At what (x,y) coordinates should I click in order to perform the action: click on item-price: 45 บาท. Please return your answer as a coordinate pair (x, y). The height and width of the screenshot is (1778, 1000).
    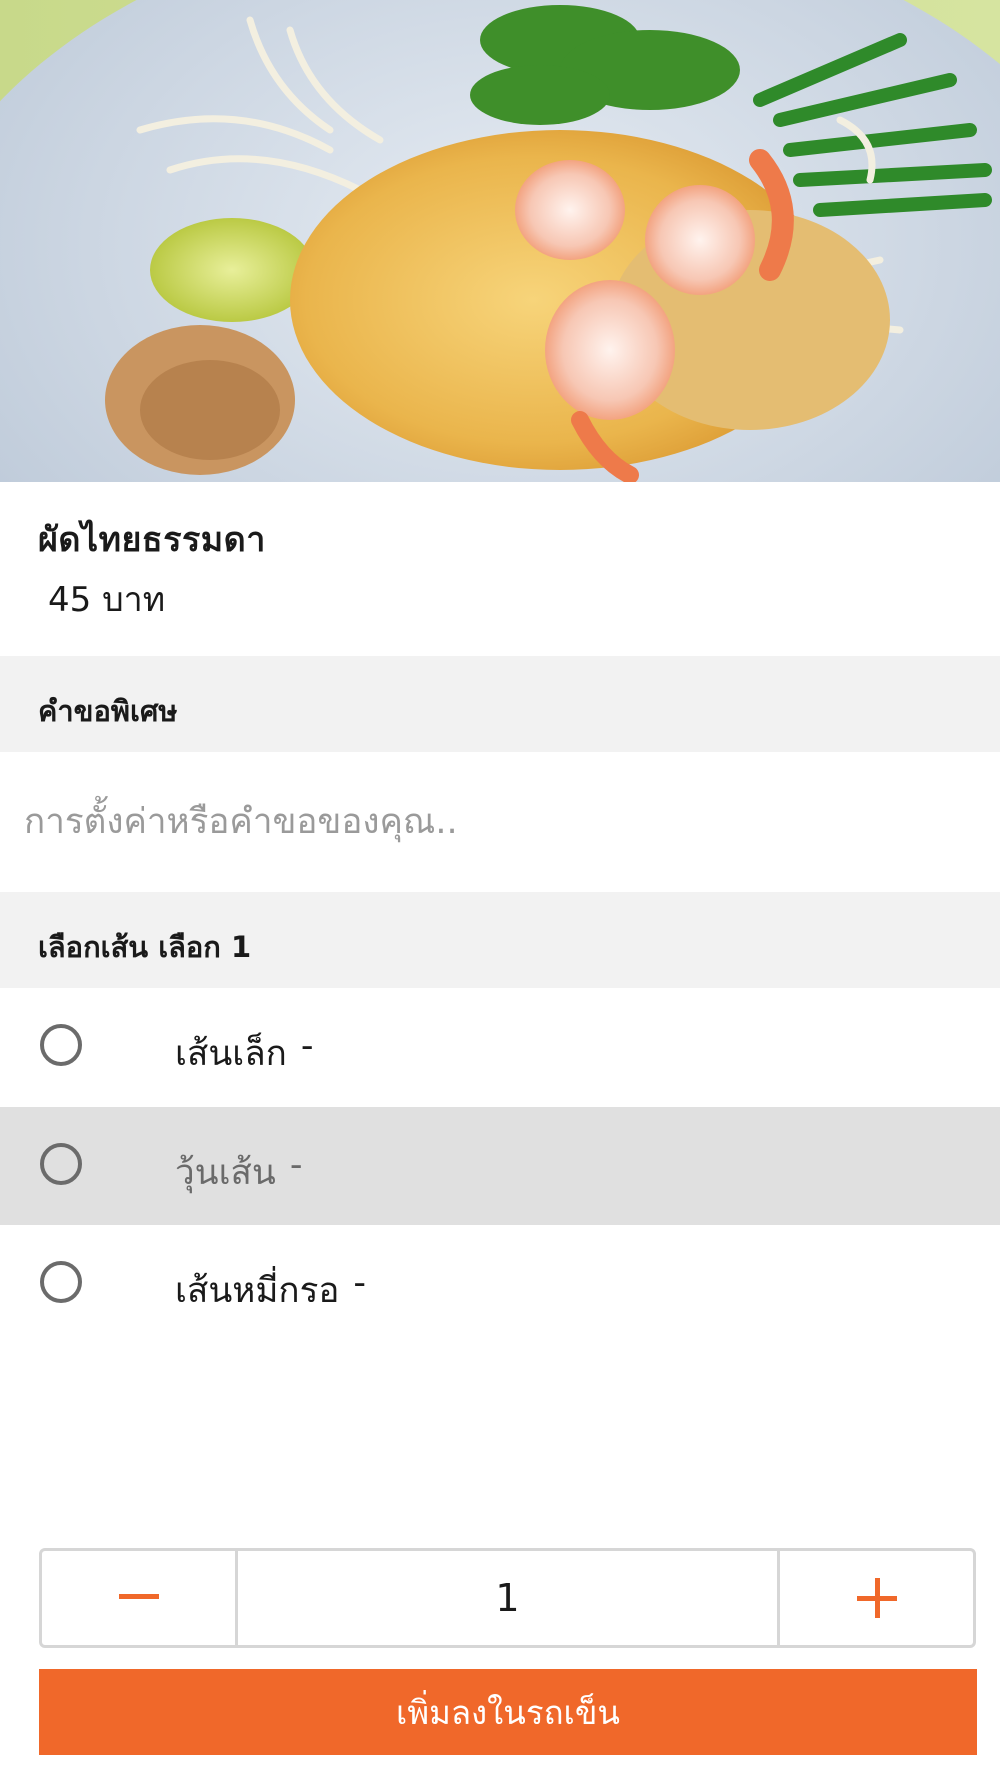
    Looking at the image, I should click on (107, 600).